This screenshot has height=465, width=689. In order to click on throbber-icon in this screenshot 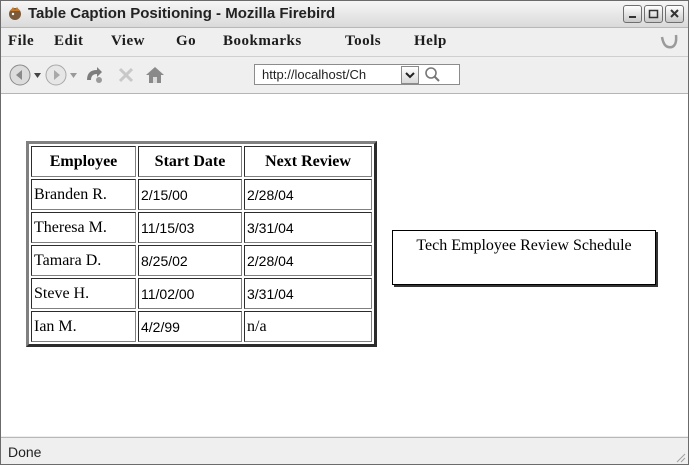, I will do `click(669, 41)`.